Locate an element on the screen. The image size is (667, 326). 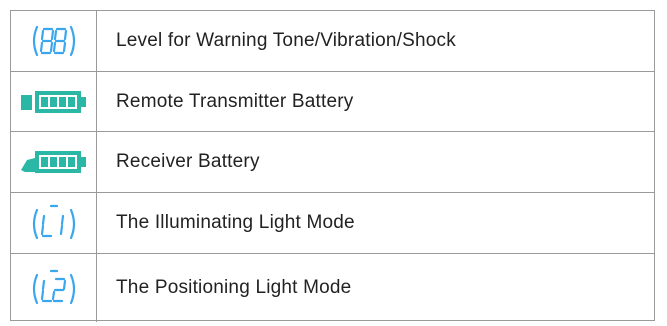
row-label: Remote Transmitter Battery is located at coordinates (235, 101).